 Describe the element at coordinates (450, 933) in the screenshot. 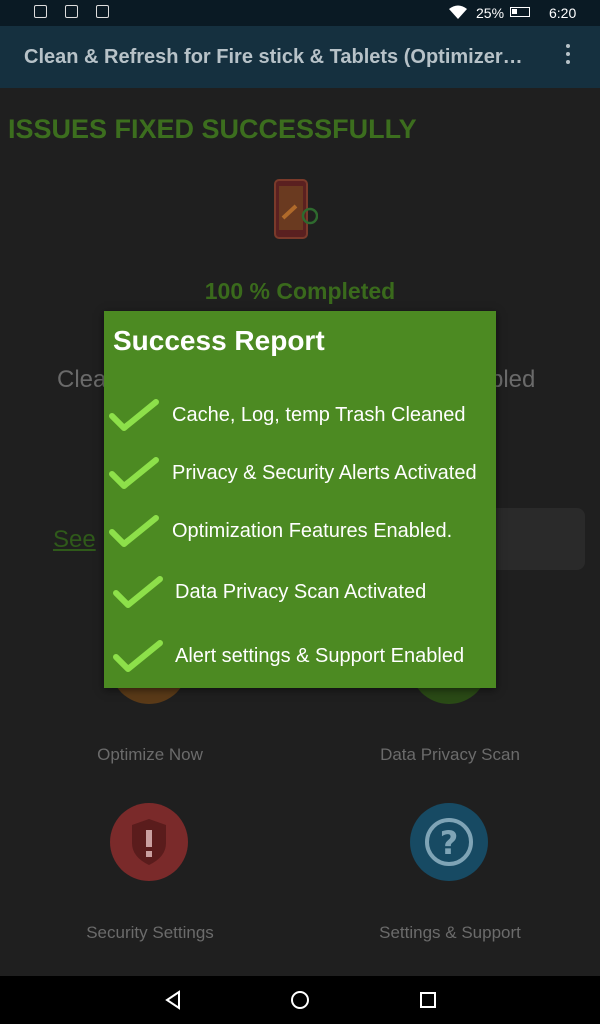

I see `settings-support-label: Settings & Support` at that location.